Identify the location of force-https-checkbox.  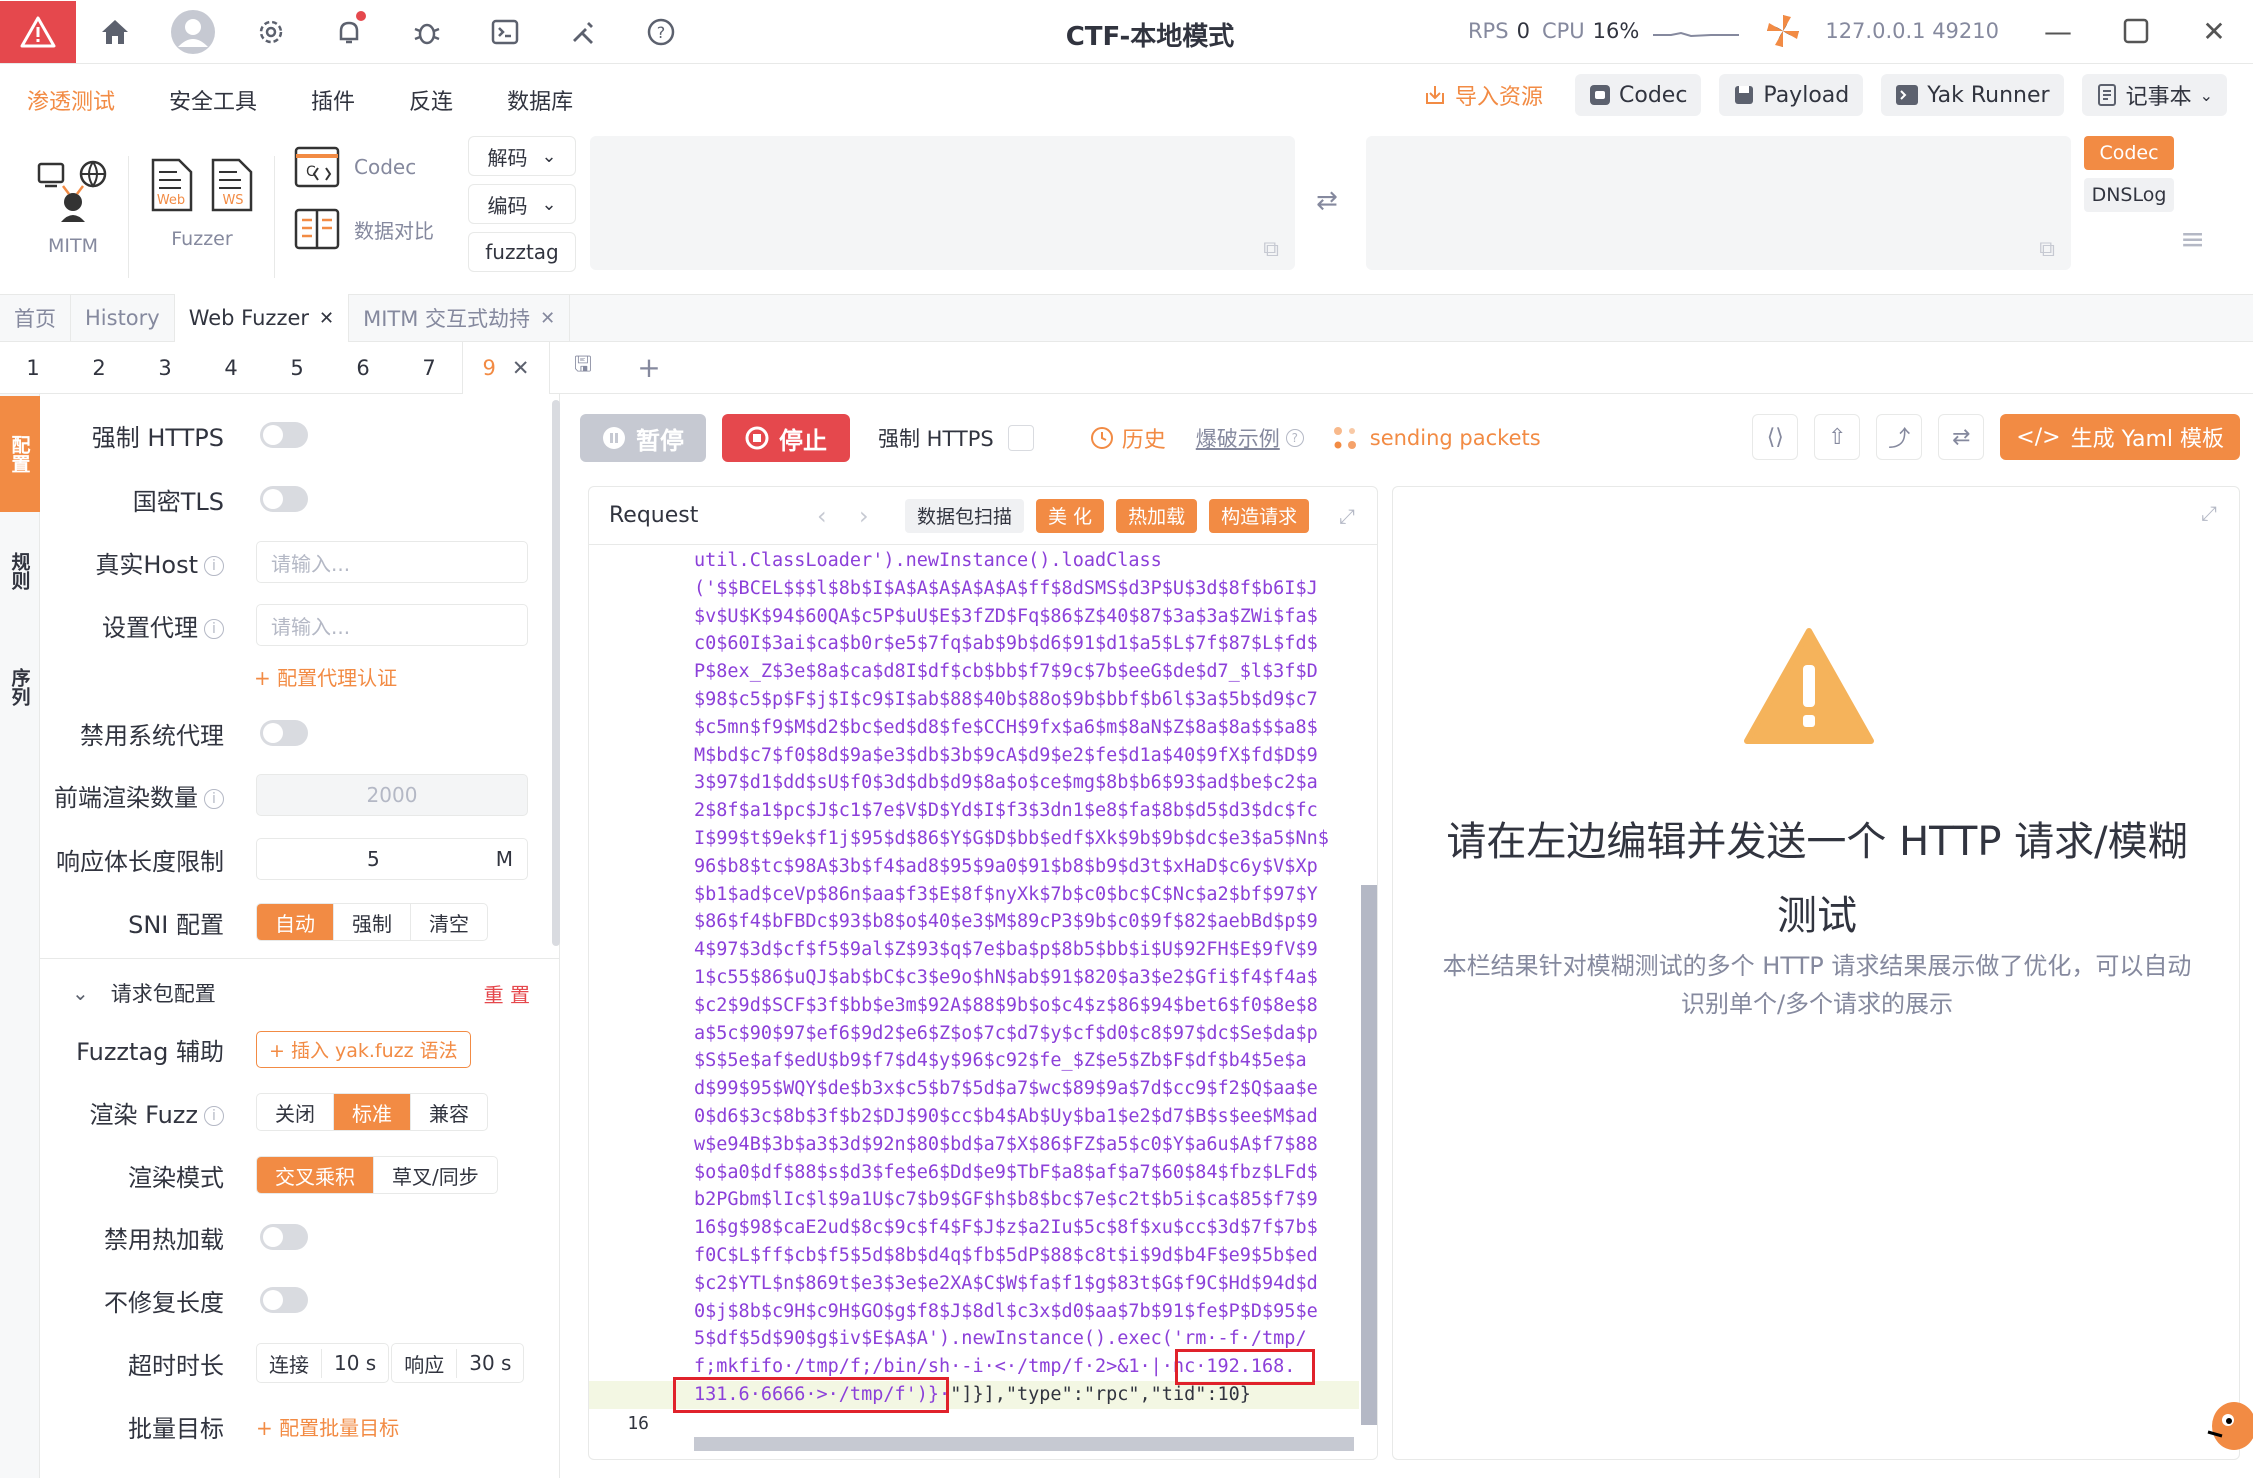
(1020, 438).